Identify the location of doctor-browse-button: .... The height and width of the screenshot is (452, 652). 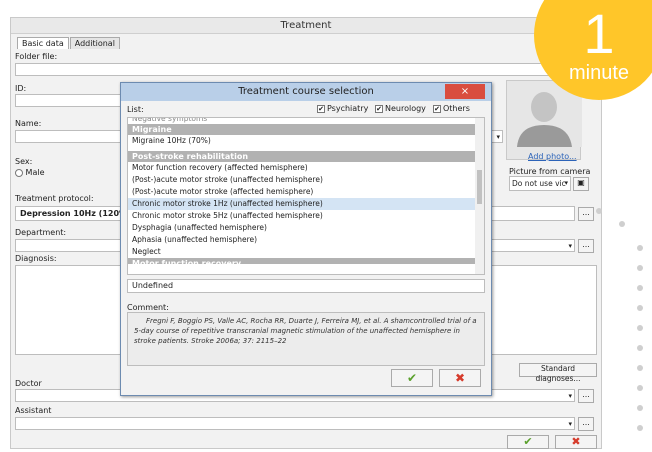
(586, 396).